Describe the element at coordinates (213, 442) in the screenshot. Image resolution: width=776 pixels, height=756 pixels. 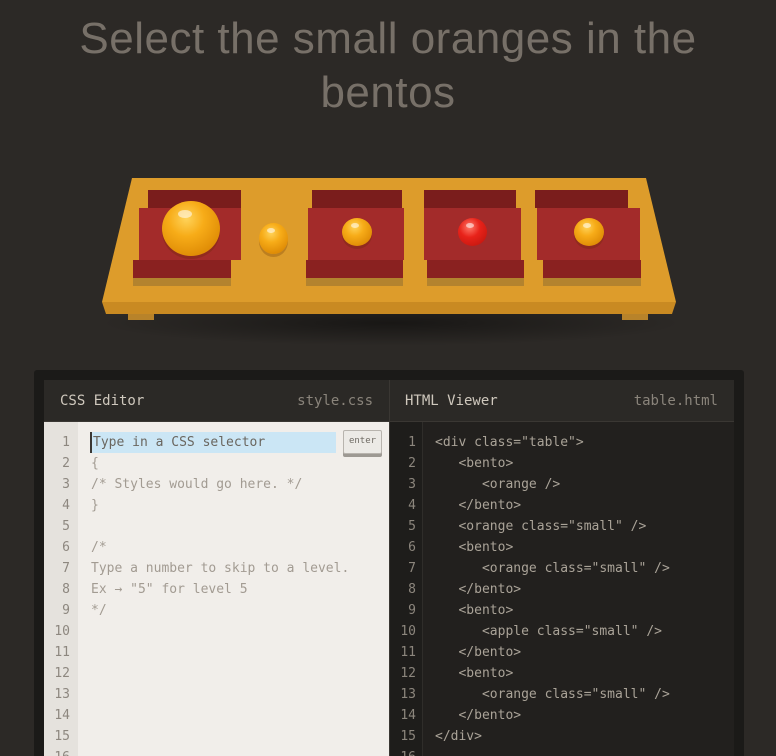
I see `css-selector-input` at that location.